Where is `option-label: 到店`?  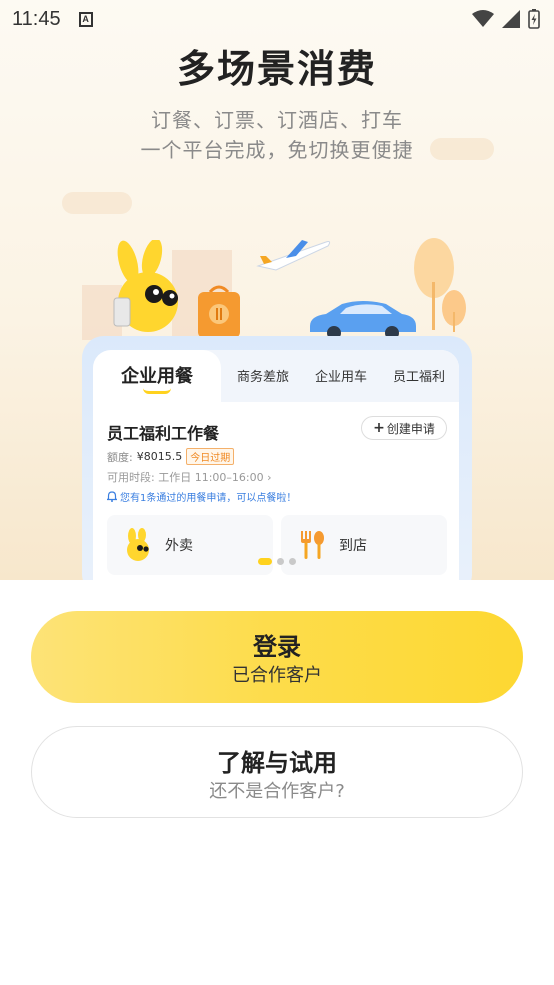 option-label: 到店 is located at coordinates (353, 546).